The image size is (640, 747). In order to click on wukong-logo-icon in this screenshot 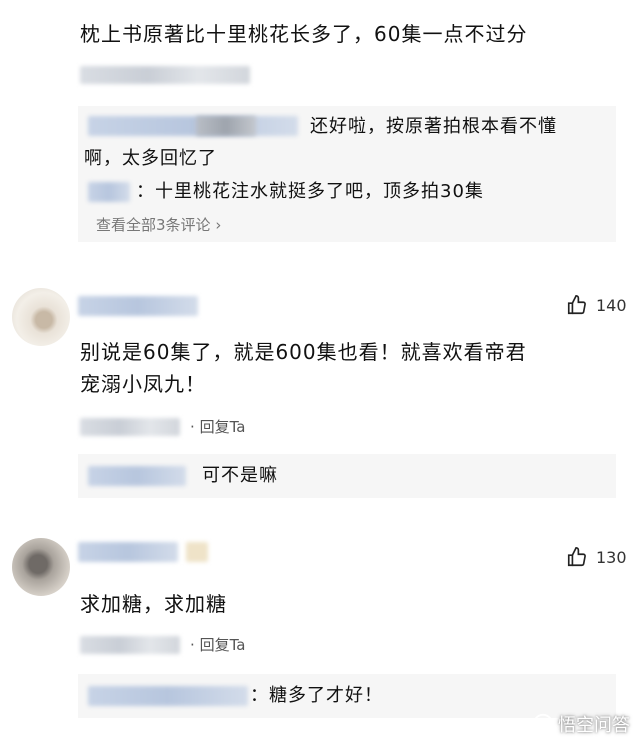, I will do `click(543, 724)`.